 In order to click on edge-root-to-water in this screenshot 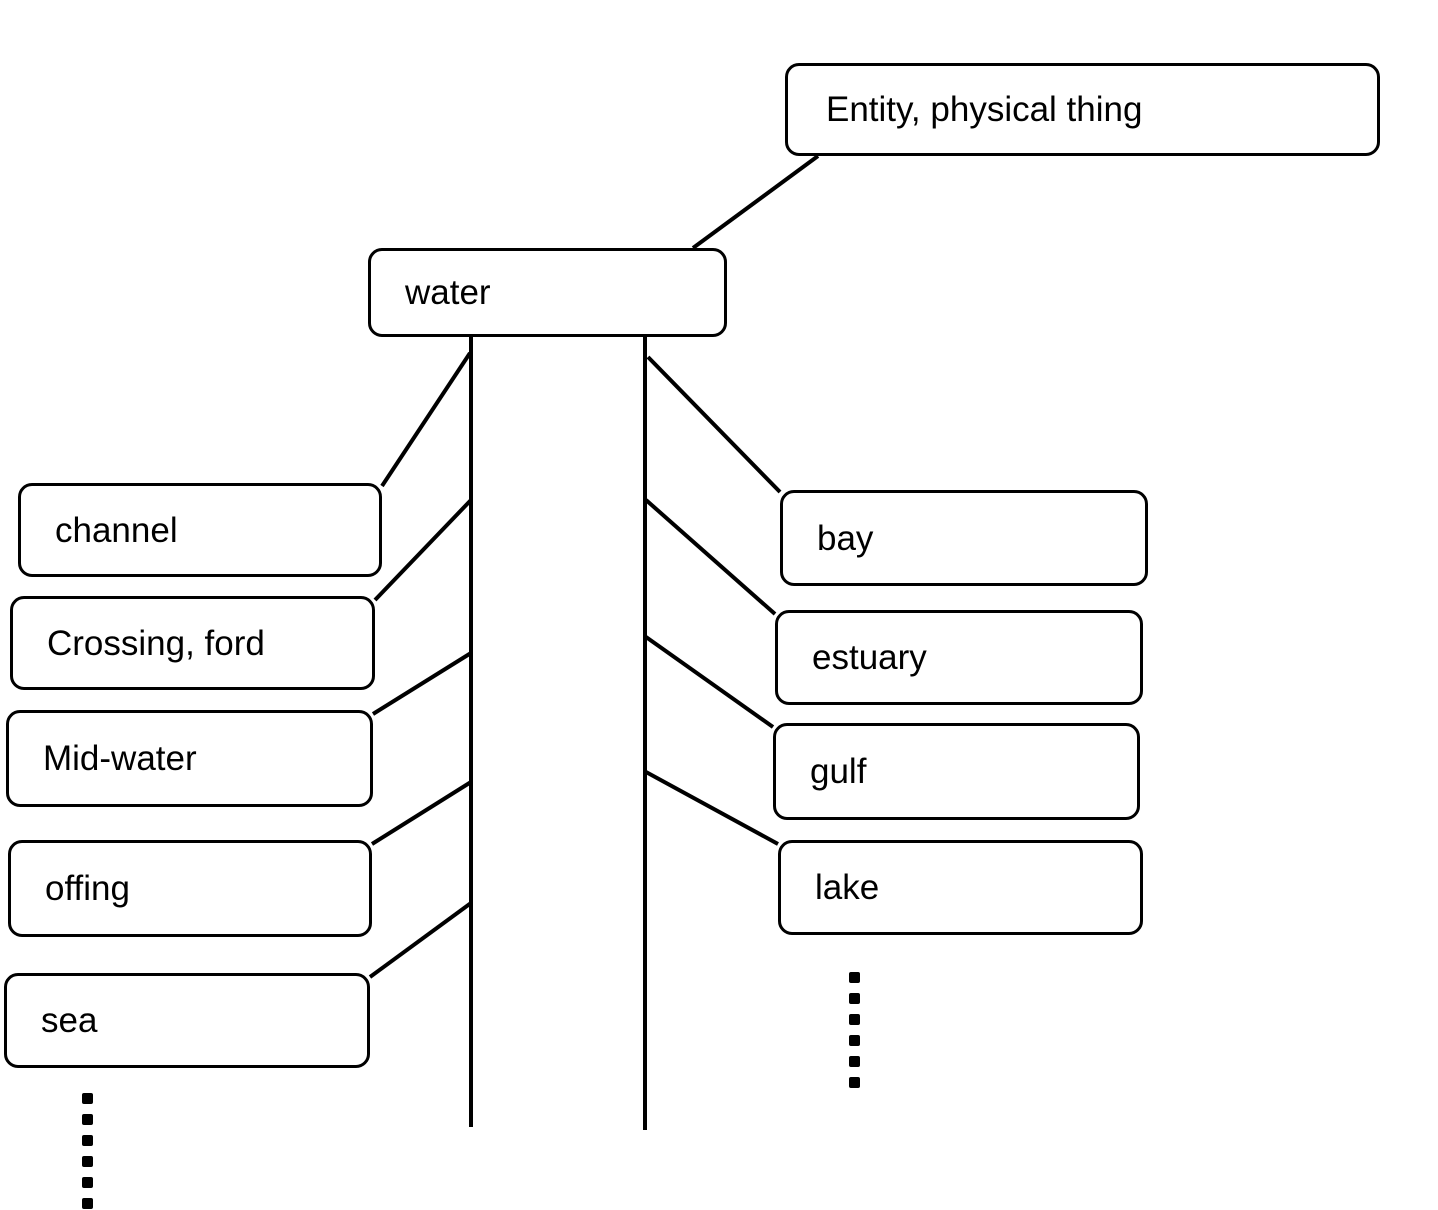, I will do `click(755, 202)`.